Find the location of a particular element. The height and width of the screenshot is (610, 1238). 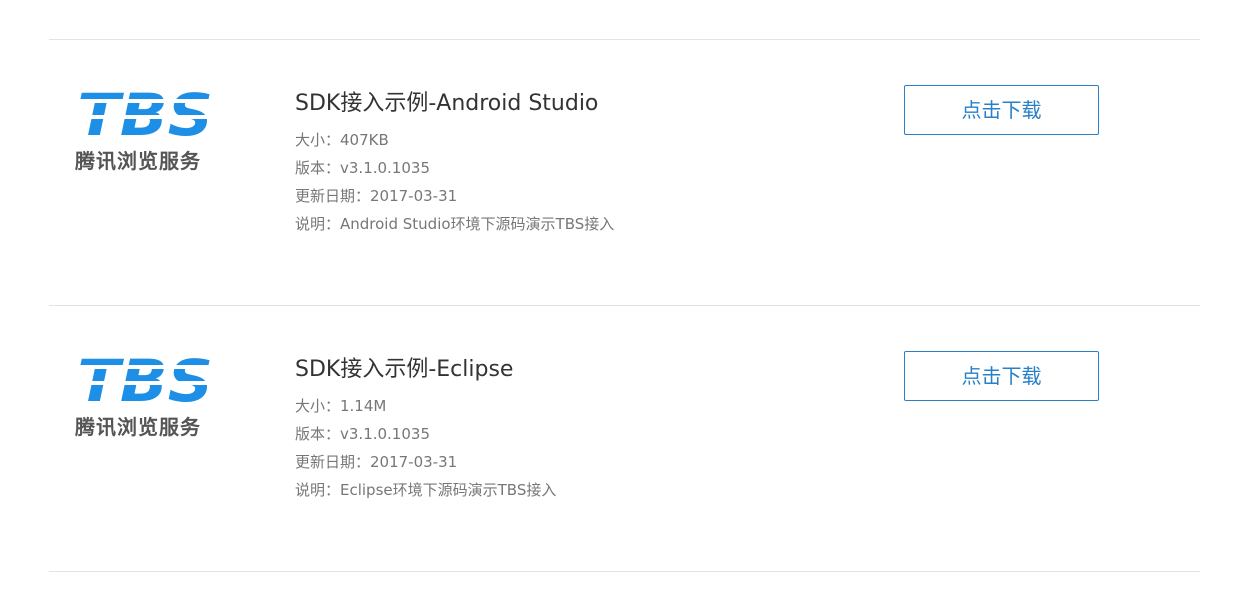

item-description: 说明：Android Studio环境下源码演示TBS接入 is located at coordinates (455, 224).